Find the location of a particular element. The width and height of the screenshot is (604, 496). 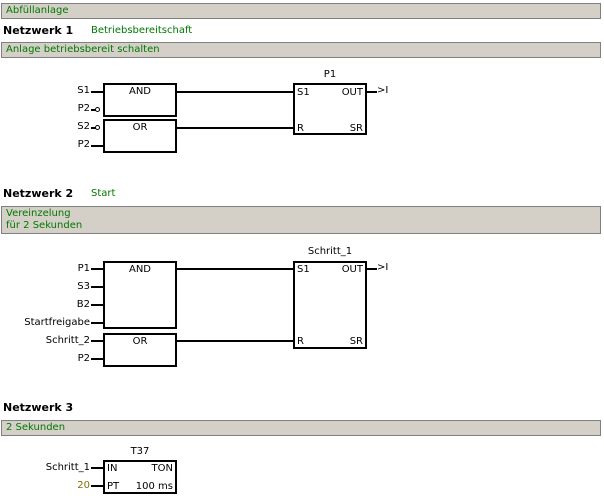

input-label: Startfreigabe is located at coordinates (57, 322).